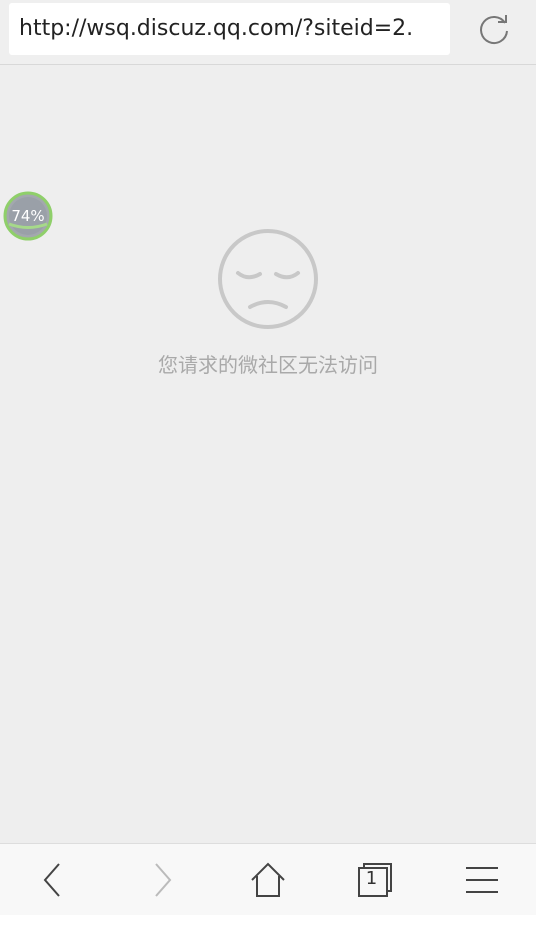 This screenshot has height=927, width=536. I want to click on menu-button, so click(481, 880).